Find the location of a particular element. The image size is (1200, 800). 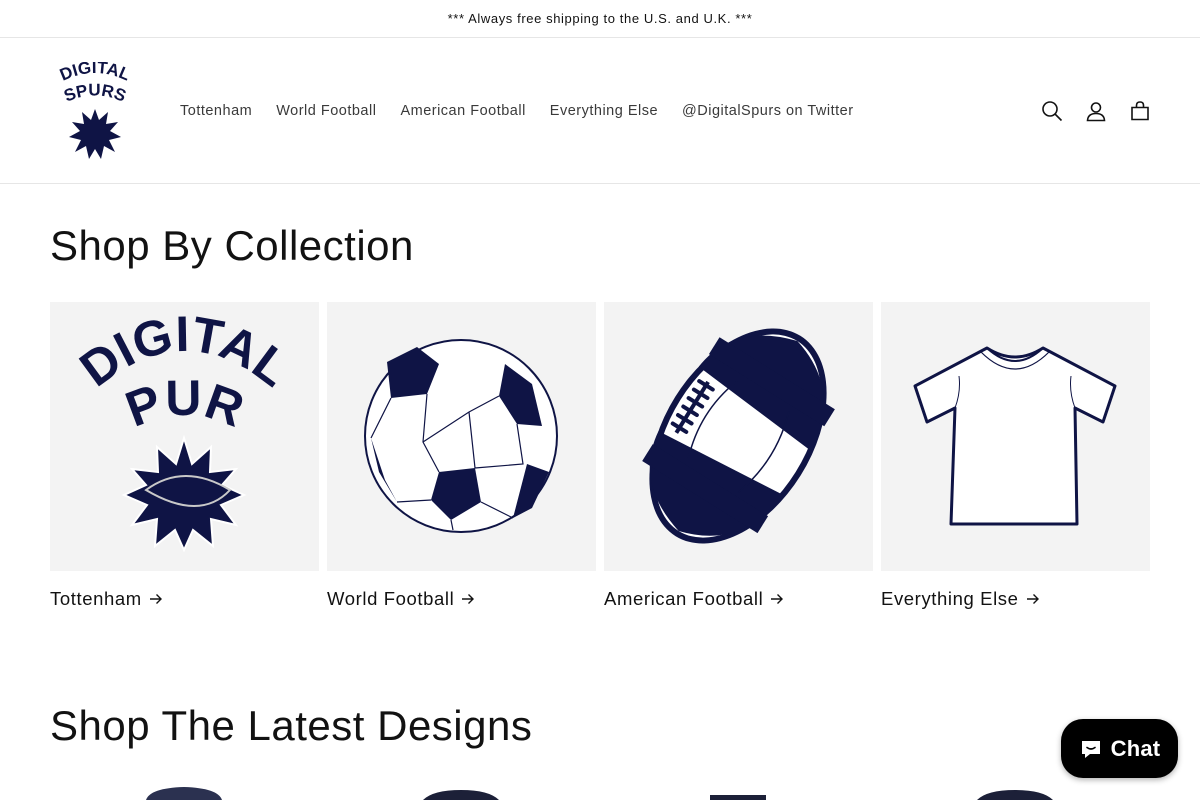

nav-twitter: @DigitalSpurs on Twitter is located at coordinates (768, 111).